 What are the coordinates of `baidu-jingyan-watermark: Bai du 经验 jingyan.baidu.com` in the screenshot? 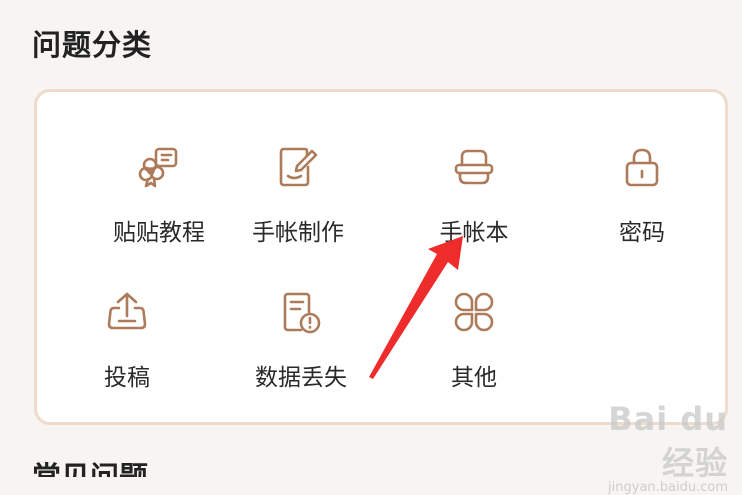 It's located at (648, 447).